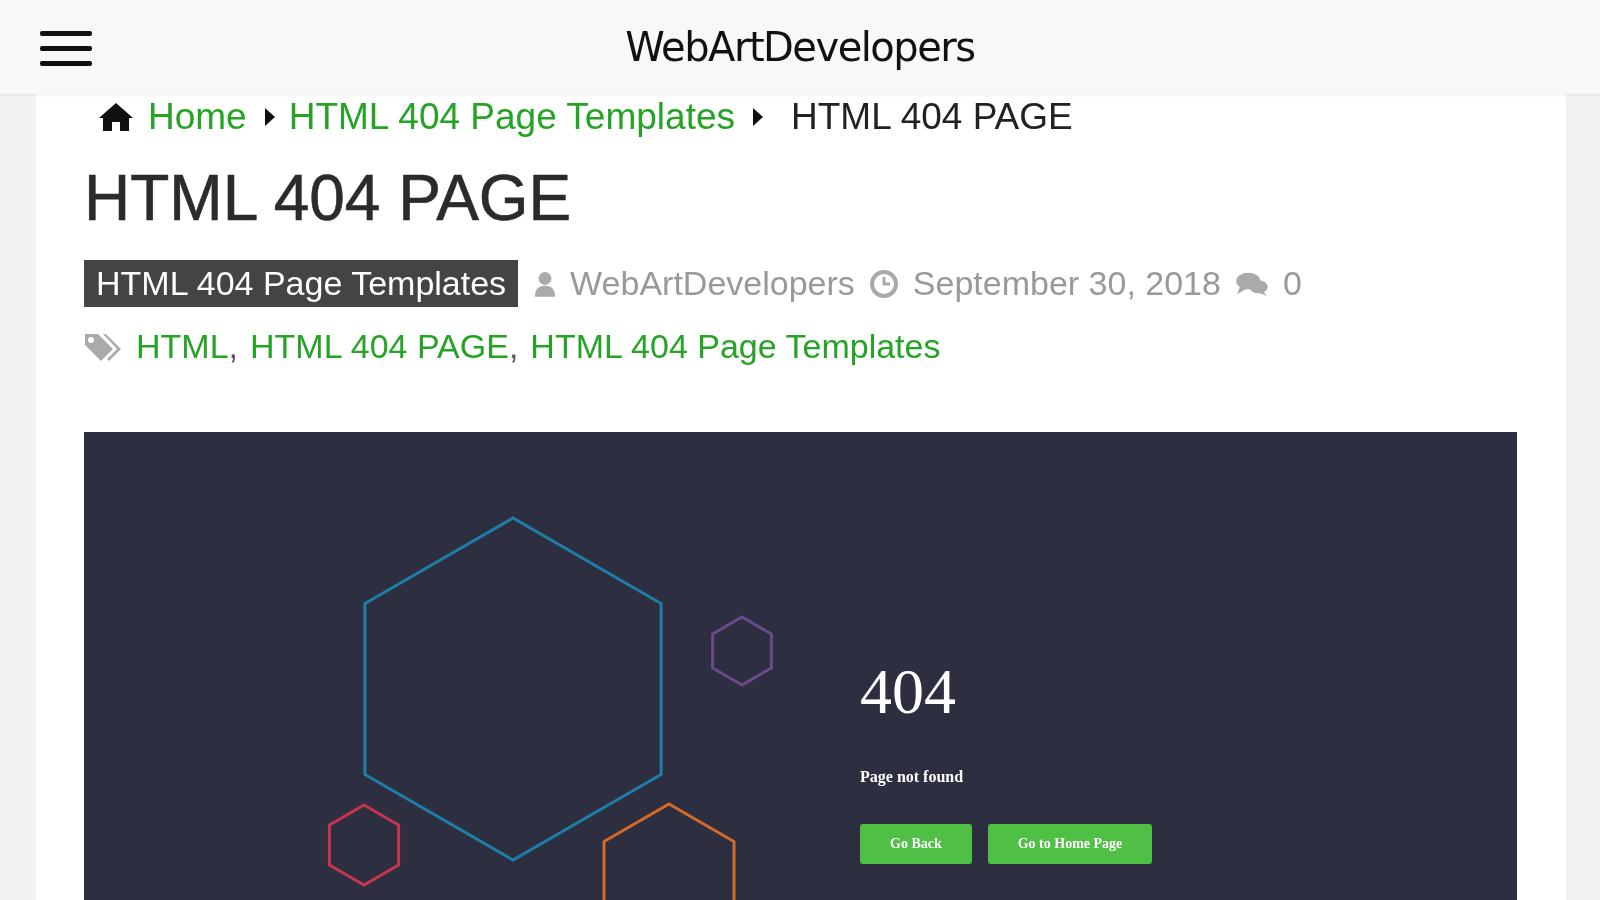 Image resolution: width=1600 pixels, height=900 pixels. Describe the element at coordinates (182, 346) in the screenshot. I see `tag-link: HTML` at that location.